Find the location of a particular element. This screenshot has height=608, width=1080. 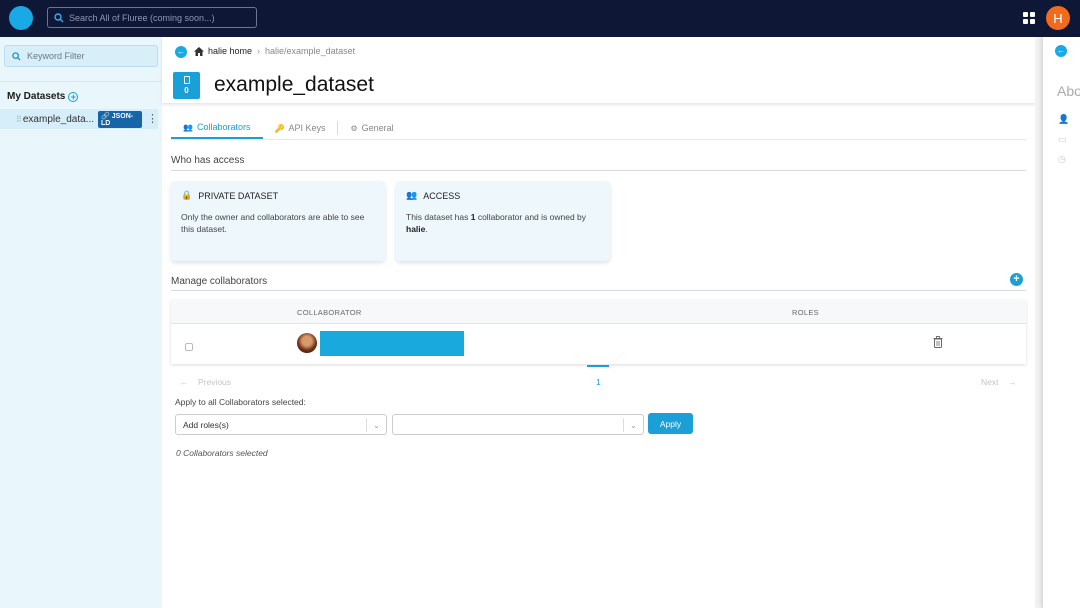

manage-collaborators-title: Manage collaborators is located at coordinates (219, 281).